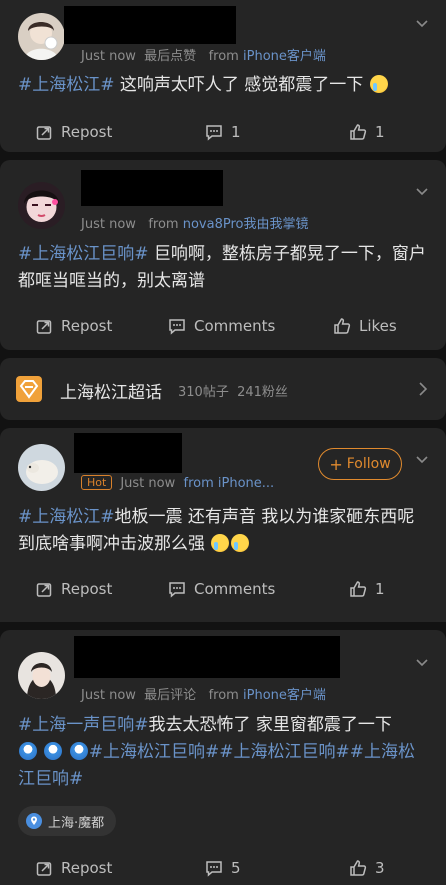  I want to click on post-meta: Just now from nova8Pro我由我掌镜, so click(195, 224).